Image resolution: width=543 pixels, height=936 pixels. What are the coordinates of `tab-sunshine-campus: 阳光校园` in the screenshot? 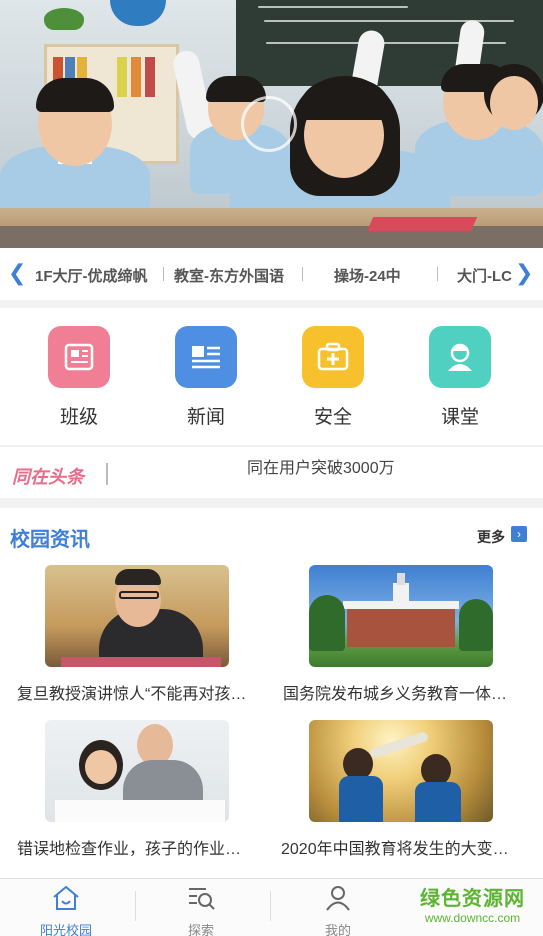 It's located at (66, 907).